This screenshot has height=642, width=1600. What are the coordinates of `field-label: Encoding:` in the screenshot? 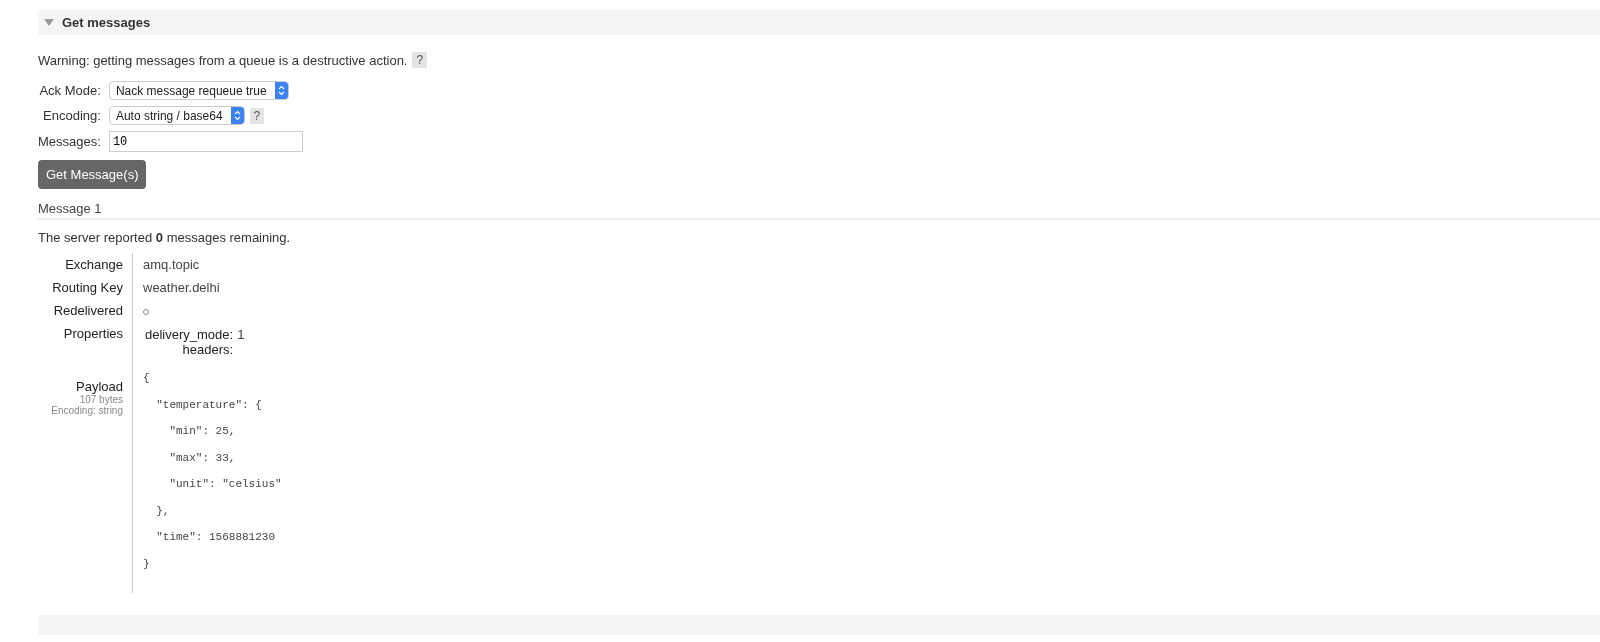 It's located at (71, 115).